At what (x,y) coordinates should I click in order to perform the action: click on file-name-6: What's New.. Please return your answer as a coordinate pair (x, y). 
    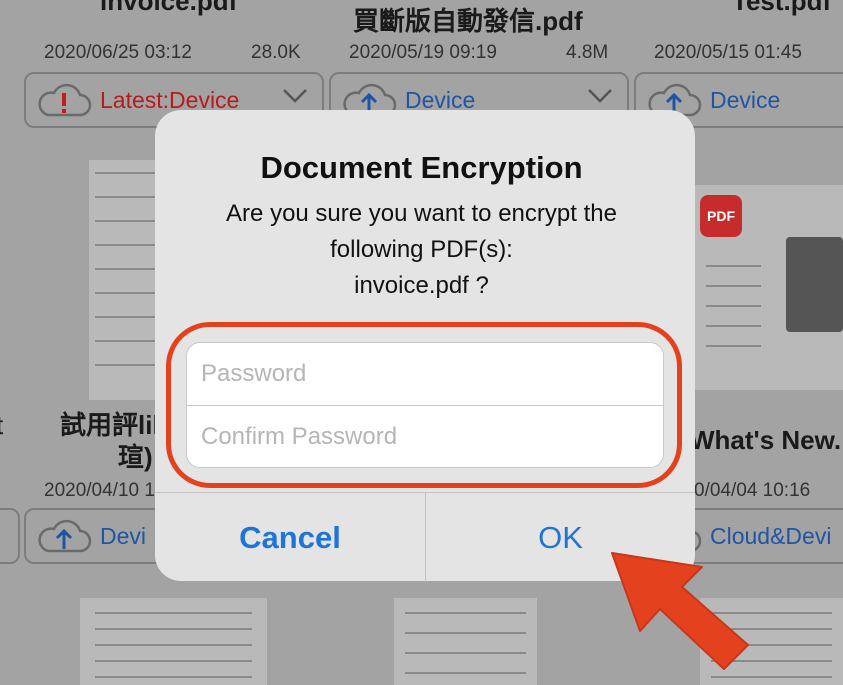
    Looking at the image, I should click on (765, 440).